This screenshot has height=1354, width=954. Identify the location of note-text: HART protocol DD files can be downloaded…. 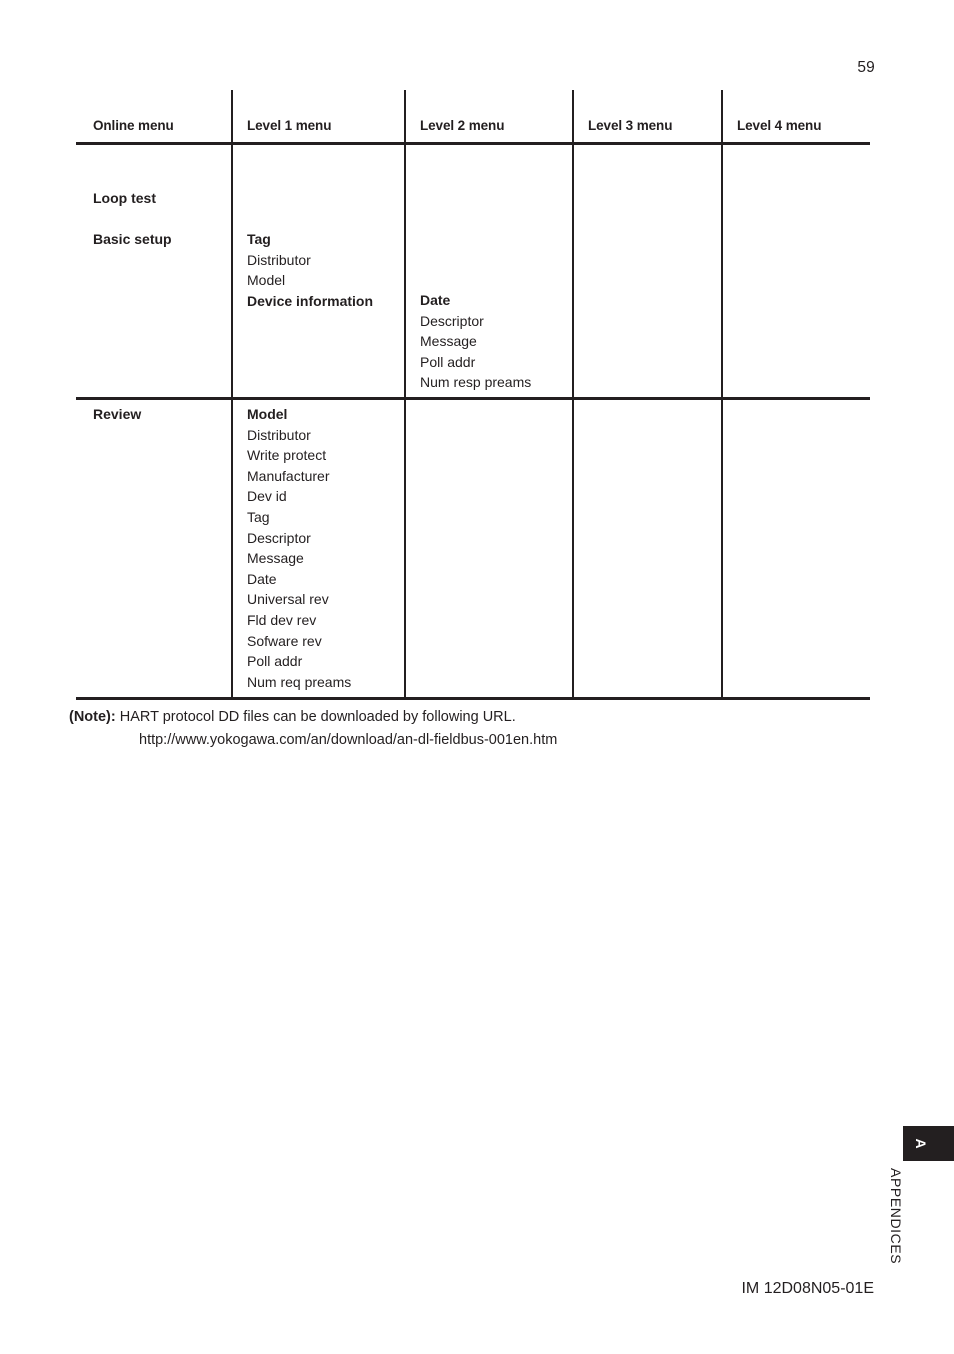
(315, 717).